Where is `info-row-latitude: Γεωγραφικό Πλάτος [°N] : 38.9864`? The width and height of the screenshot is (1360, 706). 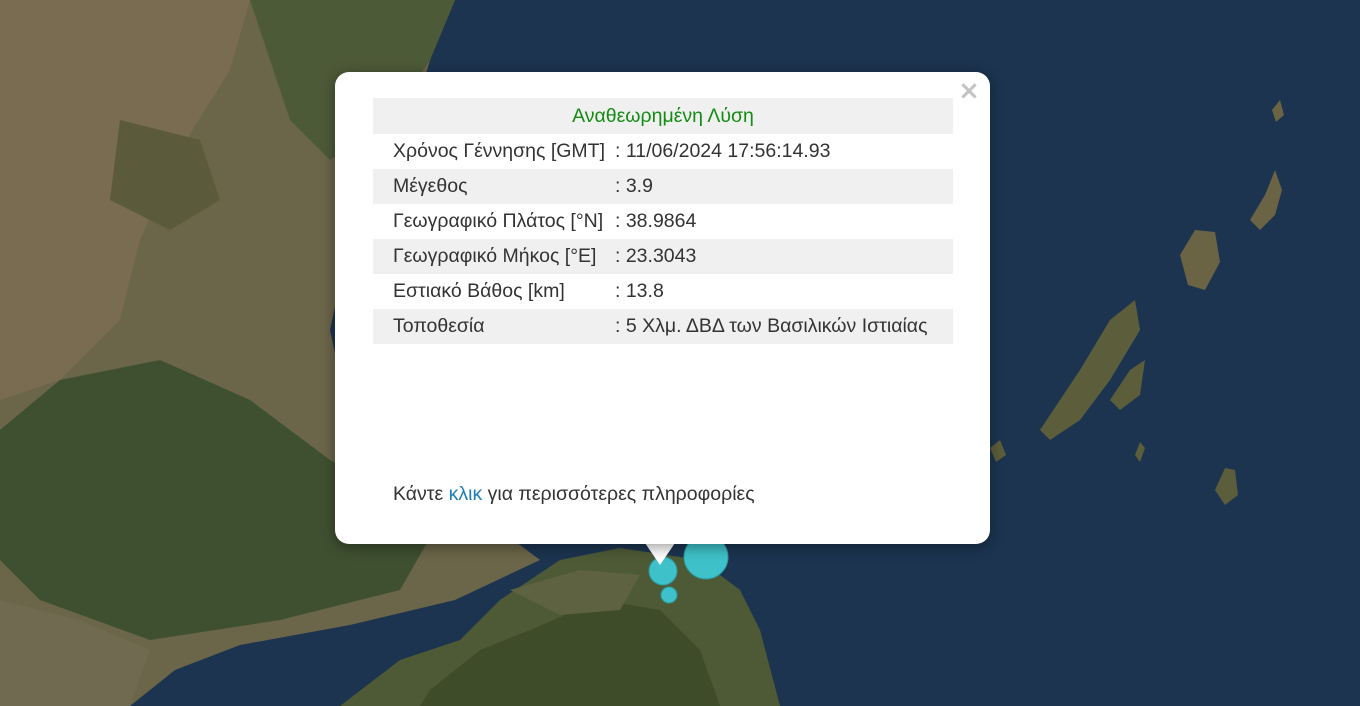 info-row-latitude: Γεωγραφικό Πλάτος [°N] : 38.9864 is located at coordinates (663, 221).